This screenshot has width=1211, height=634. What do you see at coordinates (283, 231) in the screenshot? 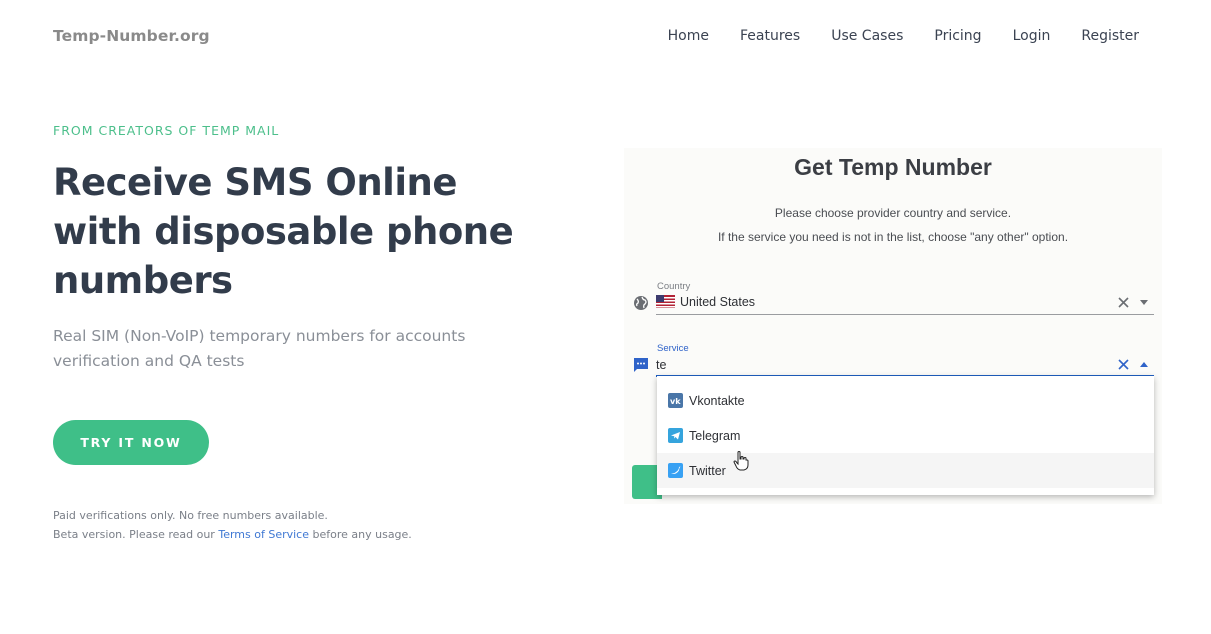
I see `headline-line-2: with disposable phone` at bounding box center [283, 231].